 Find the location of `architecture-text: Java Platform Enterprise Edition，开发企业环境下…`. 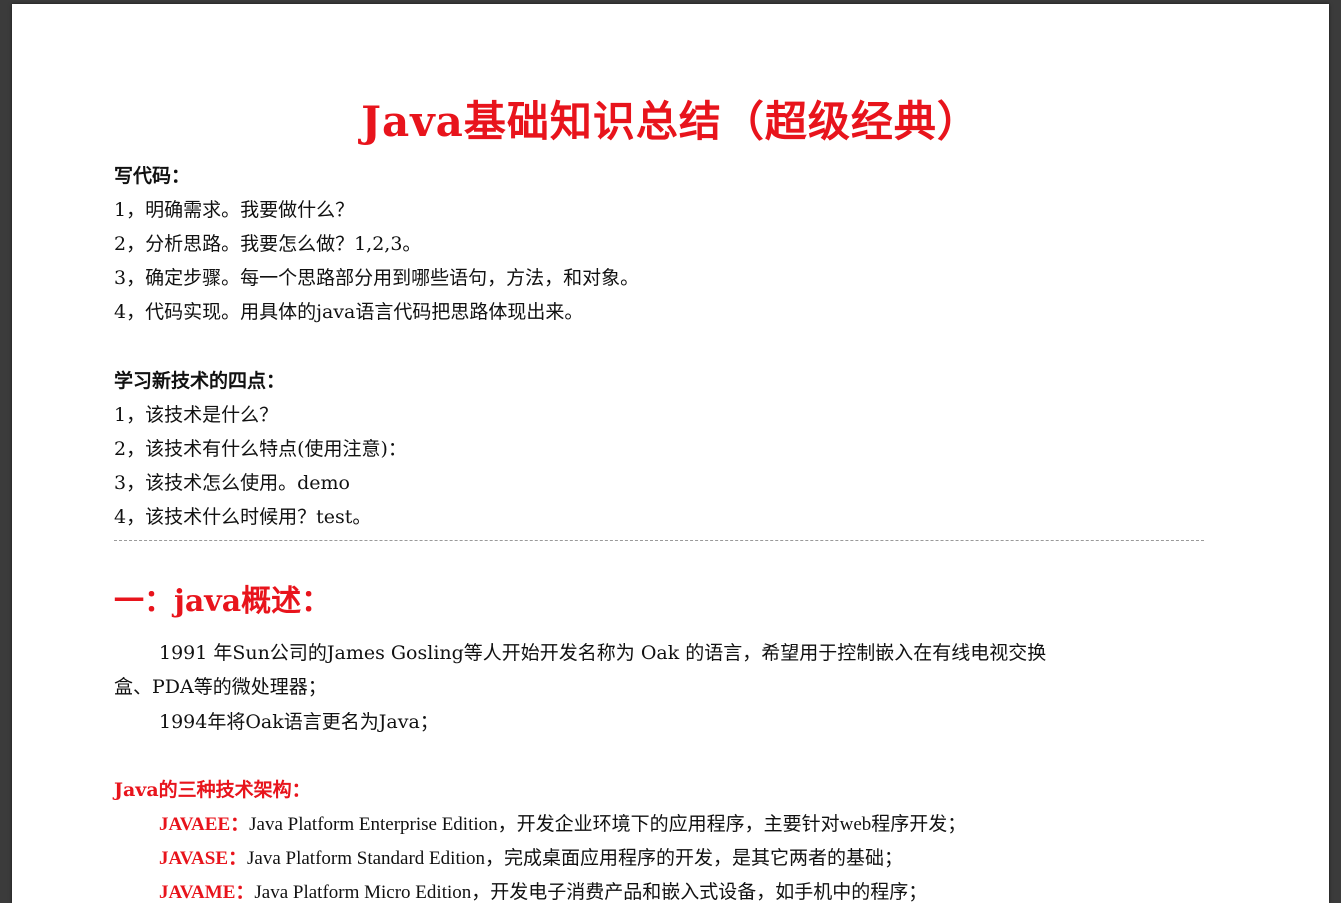

architecture-text: Java Platform Enterprise Edition，开发企业环境下… is located at coordinates (608, 824).